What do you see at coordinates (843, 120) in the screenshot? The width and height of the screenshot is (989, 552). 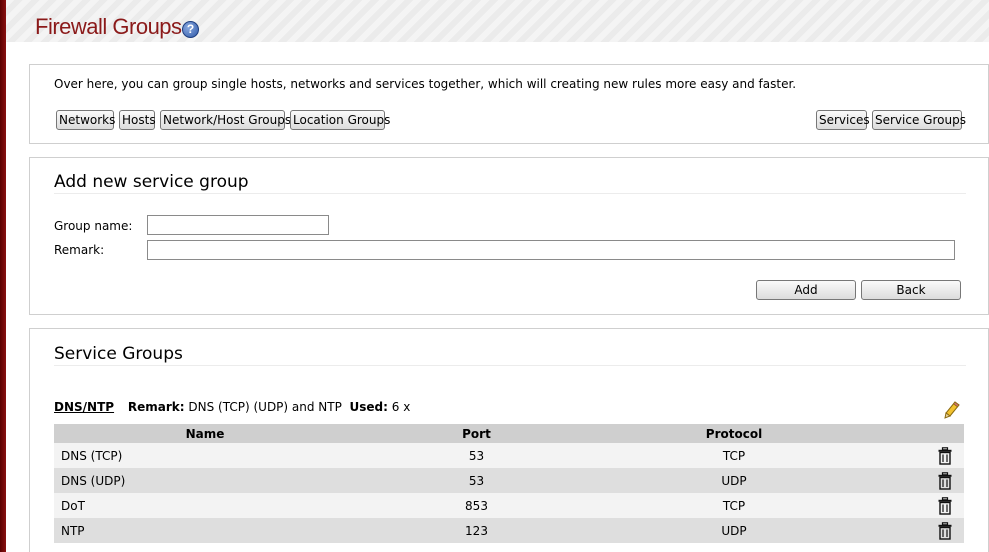 I see `services-button: Services` at bounding box center [843, 120].